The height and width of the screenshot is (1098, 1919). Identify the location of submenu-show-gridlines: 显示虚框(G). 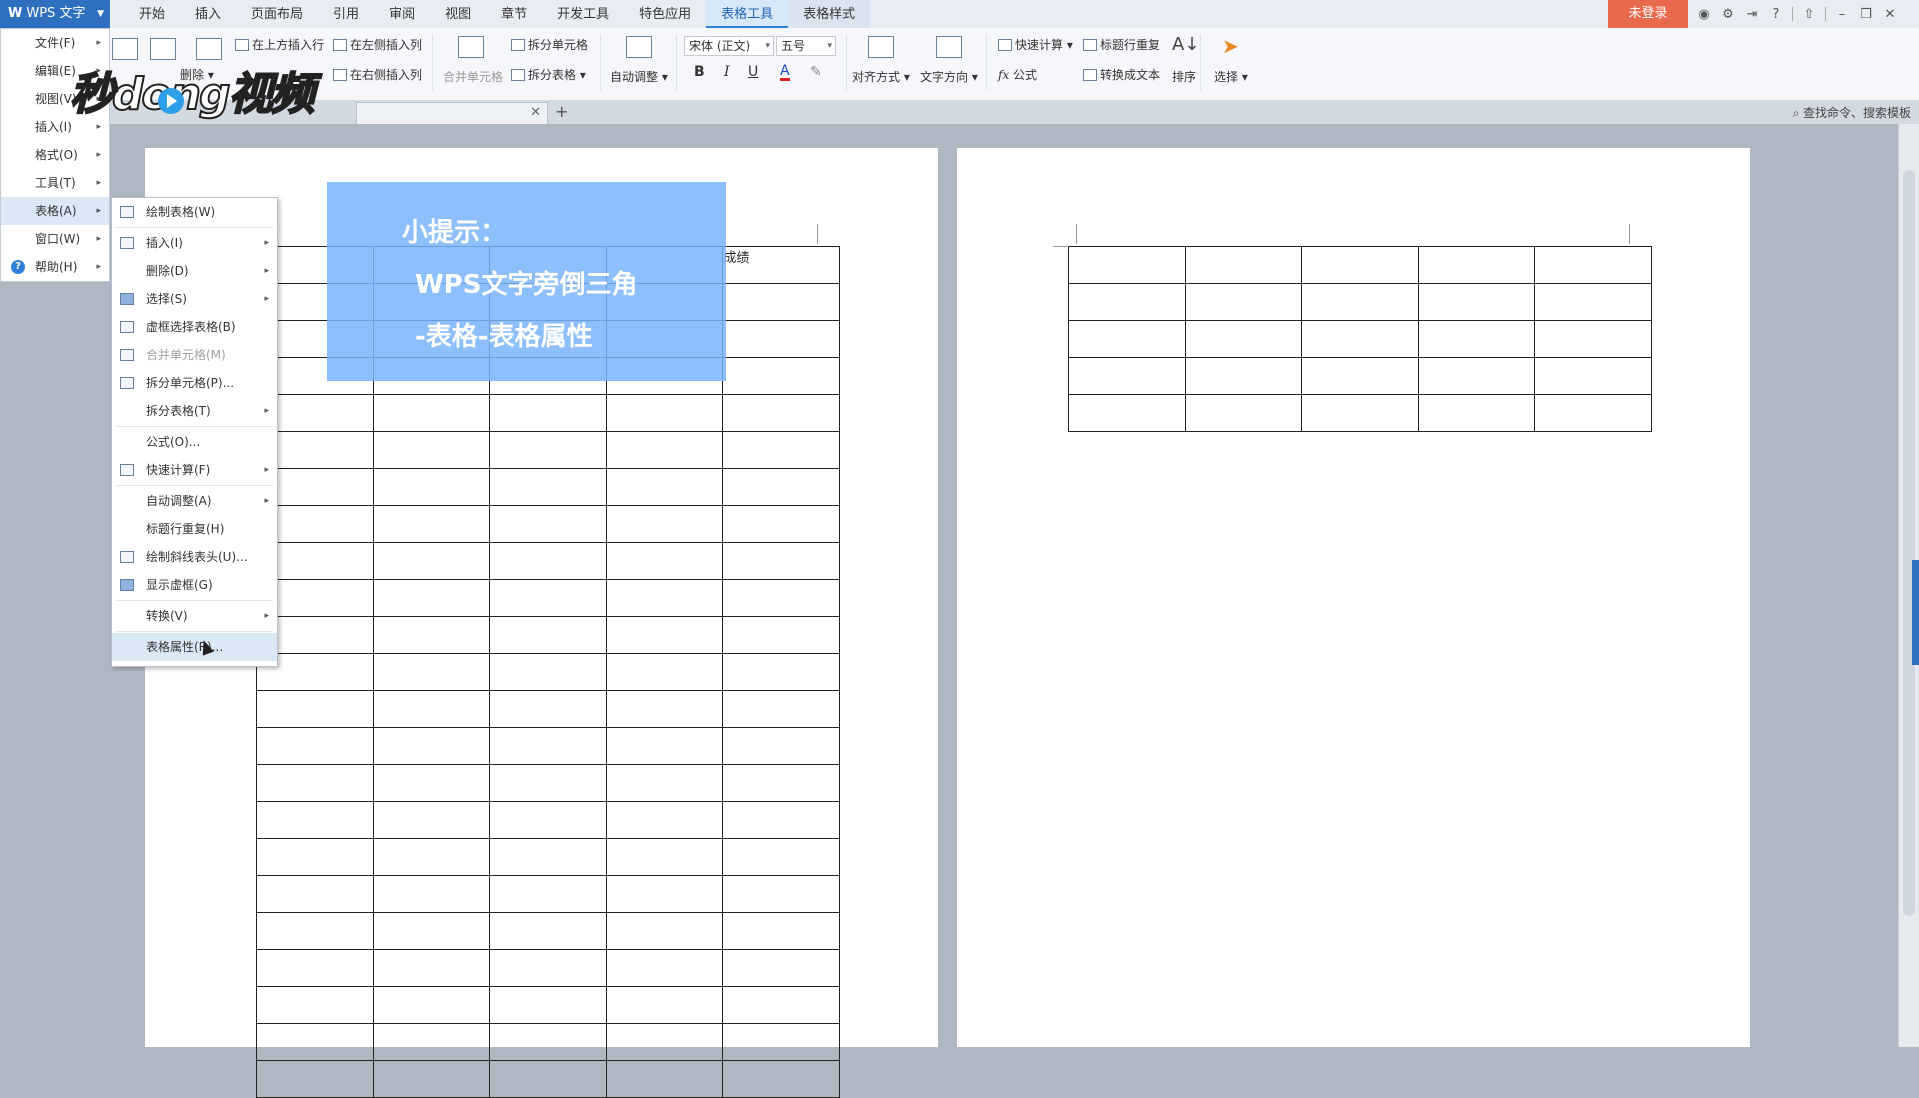
(194, 585).